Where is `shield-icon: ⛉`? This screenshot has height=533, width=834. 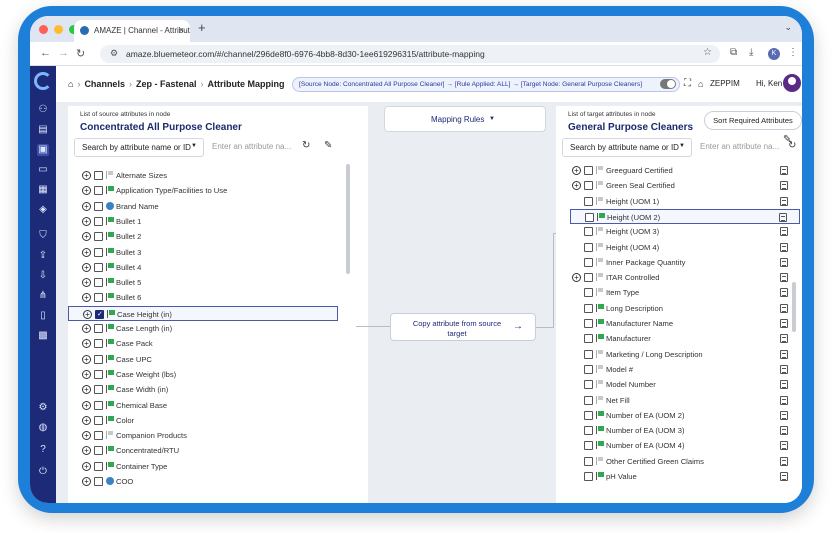
shield-icon: ⛉ is located at coordinates (43, 236).